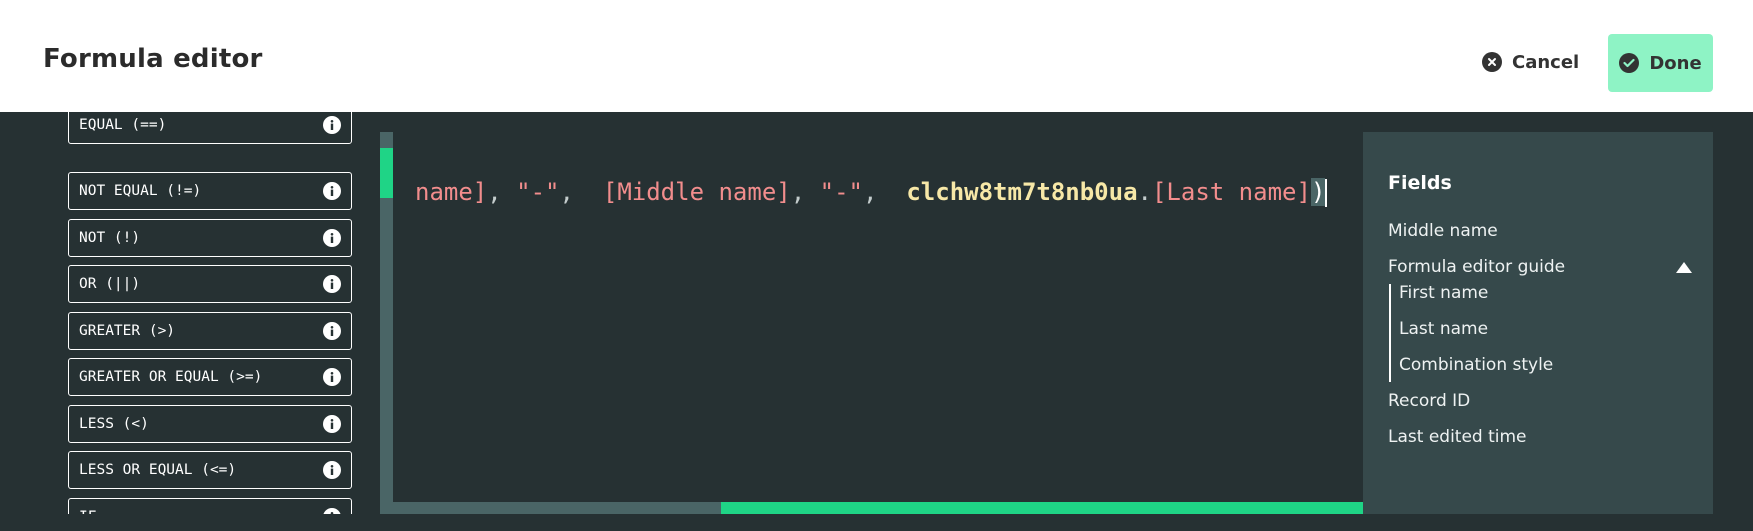 The width and height of the screenshot is (1753, 531). What do you see at coordinates (210, 331) in the screenshot?
I see `function-greater: GREATER (>)` at bounding box center [210, 331].